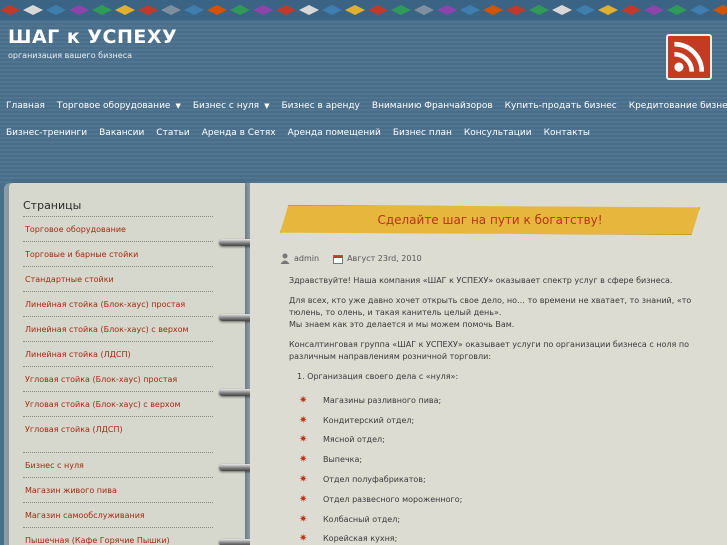 Image resolution: width=727 pixels, height=545 pixels. I want to click on nav-item-label: Вниманию Франчайзоров, so click(432, 106).